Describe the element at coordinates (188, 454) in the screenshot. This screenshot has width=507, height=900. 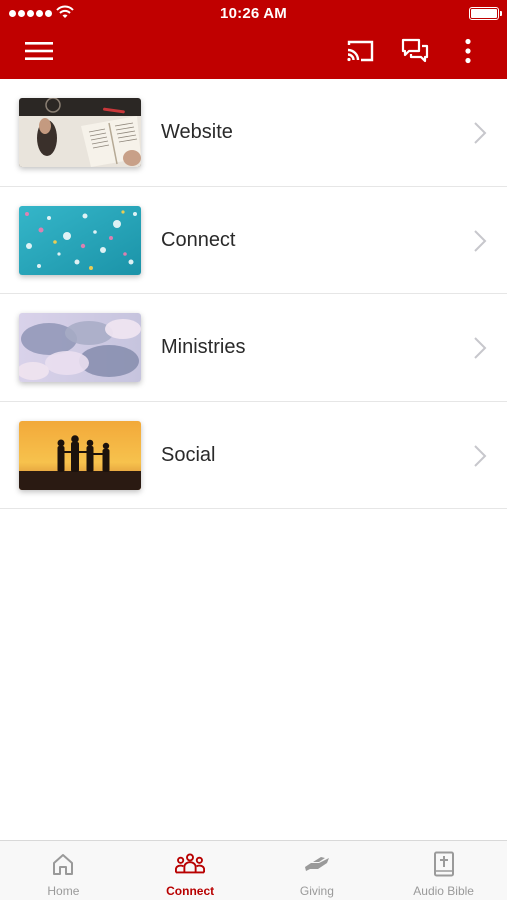
I see `list-item-label: Social` at that location.